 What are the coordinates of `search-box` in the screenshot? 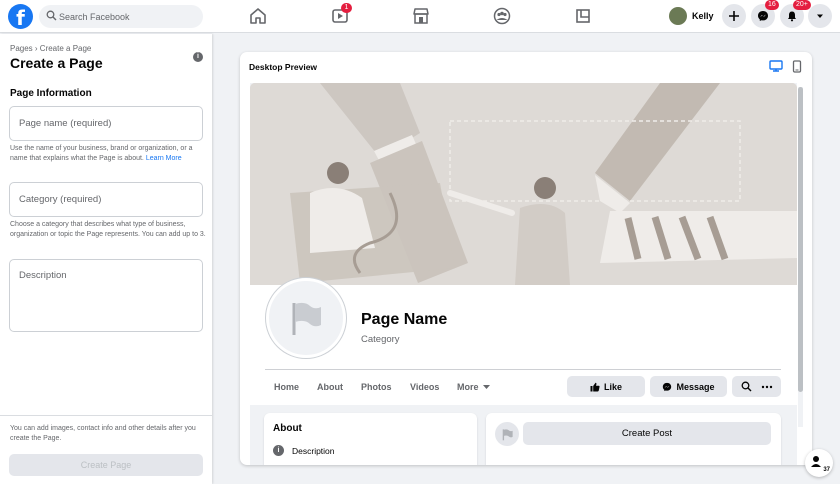 It's located at (121, 16).